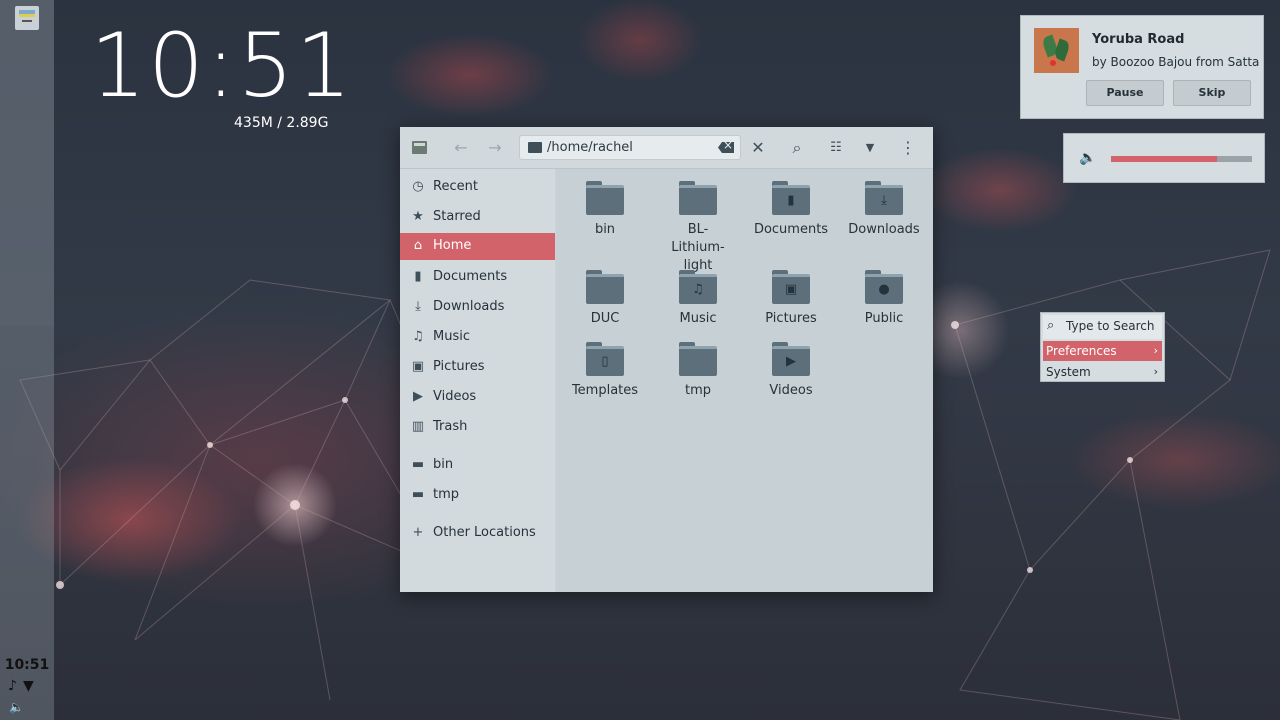 The width and height of the screenshot is (1280, 720). Describe the element at coordinates (443, 464) in the screenshot. I see `sidebar-item-label: bin` at that location.